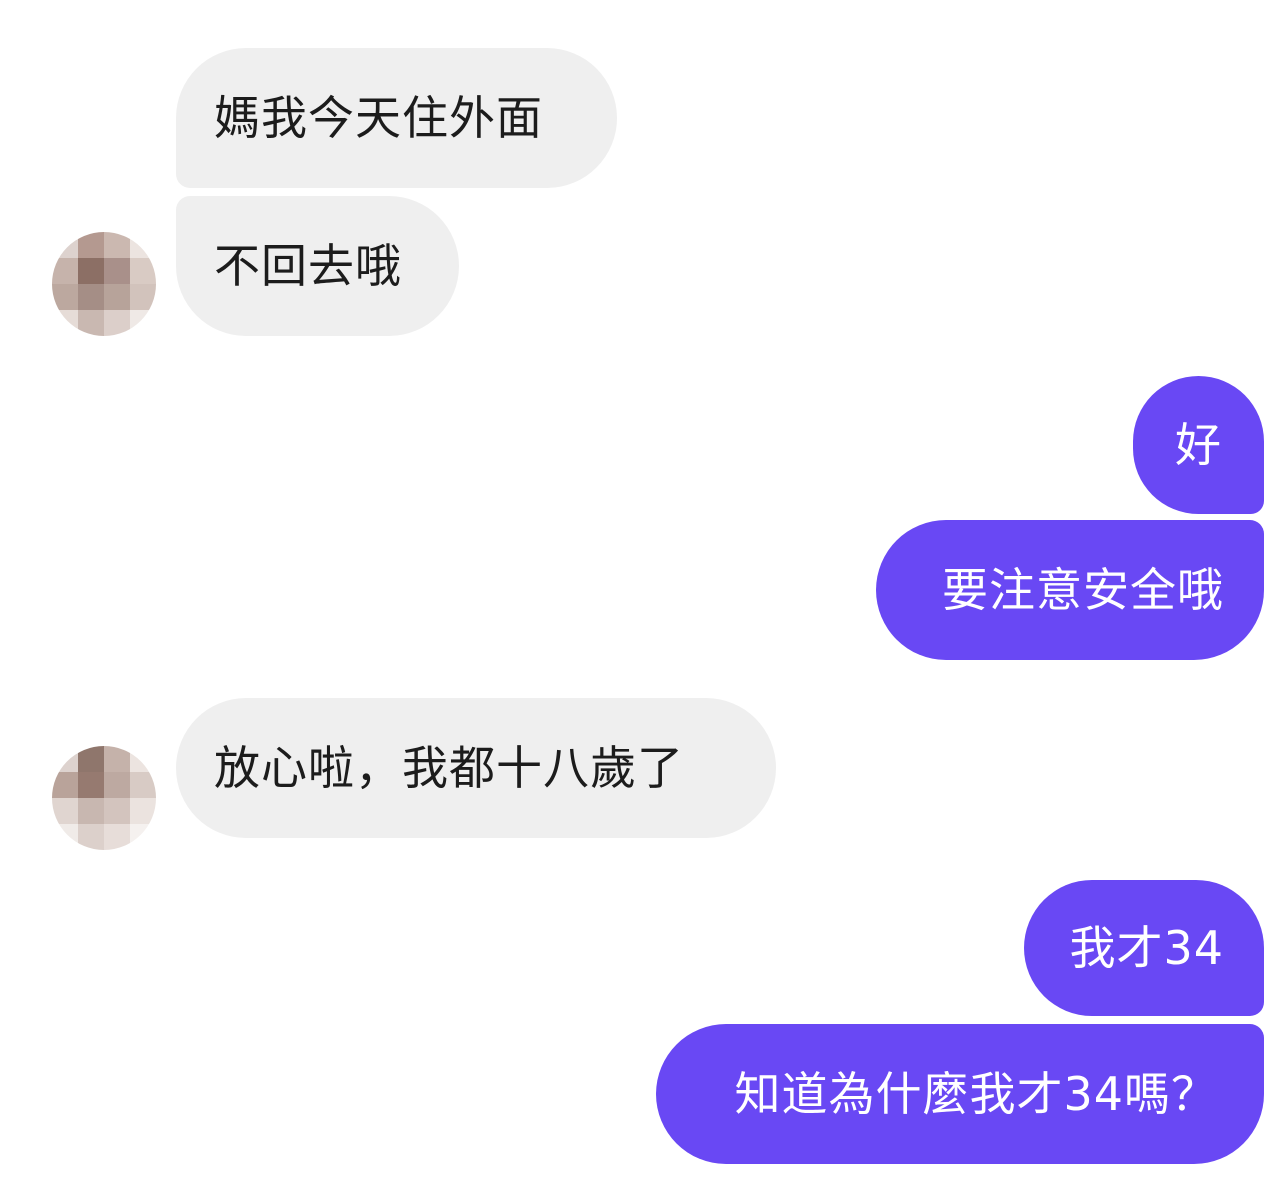  I want to click on incoming-message: 不回去哦, so click(317, 266).